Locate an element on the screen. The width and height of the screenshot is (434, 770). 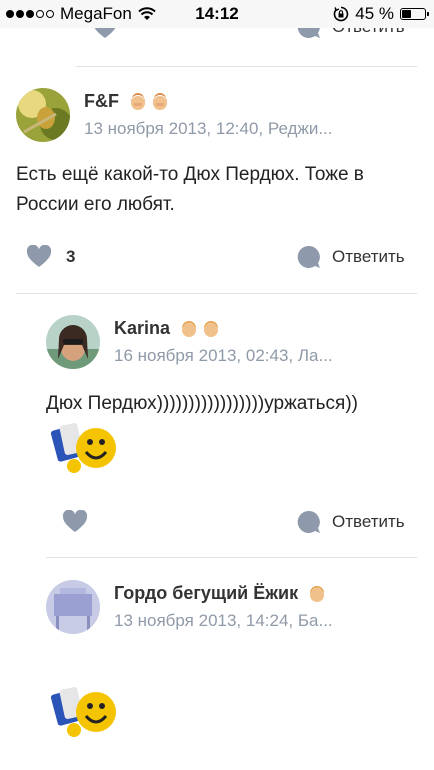
comment-author: Karina is located at coordinates (167, 328).